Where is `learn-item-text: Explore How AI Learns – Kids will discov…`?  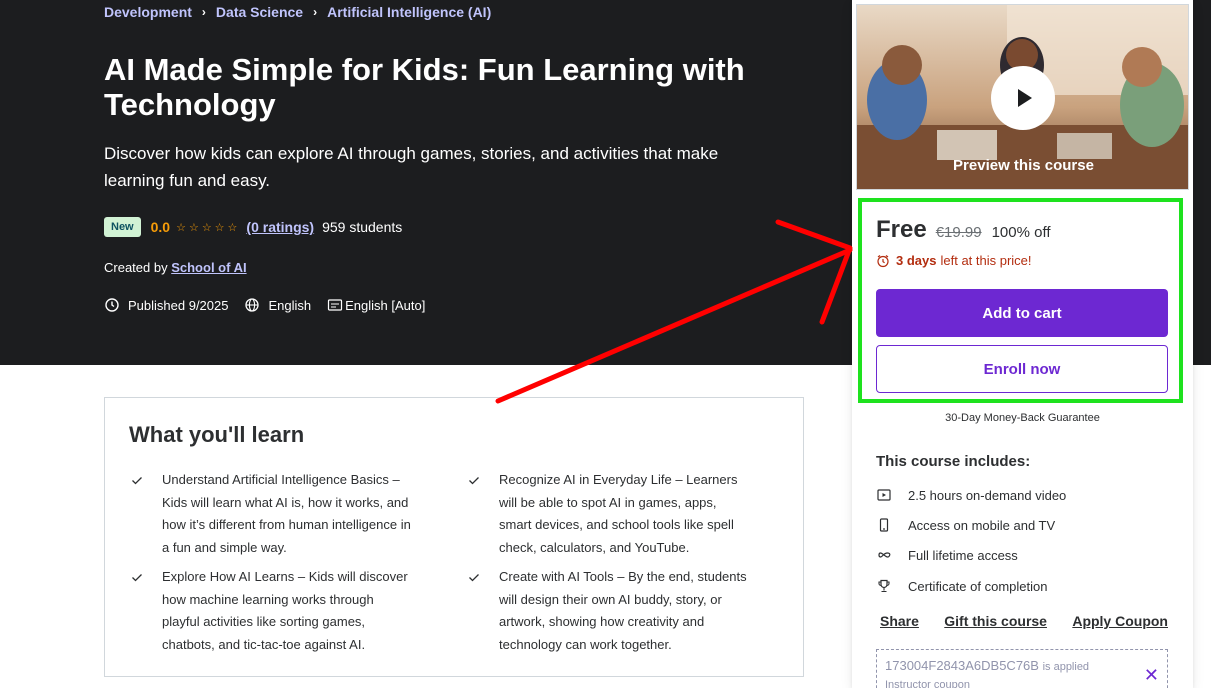
learn-item-text: Explore How AI Learns – Kids will discov… is located at coordinates (285, 610).